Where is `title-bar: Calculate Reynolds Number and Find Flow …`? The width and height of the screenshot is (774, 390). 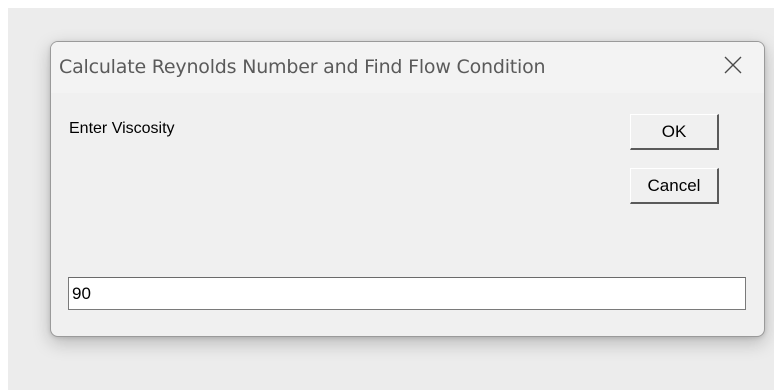 title-bar: Calculate Reynolds Number and Find Flow … is located at coordinates (407, 67).